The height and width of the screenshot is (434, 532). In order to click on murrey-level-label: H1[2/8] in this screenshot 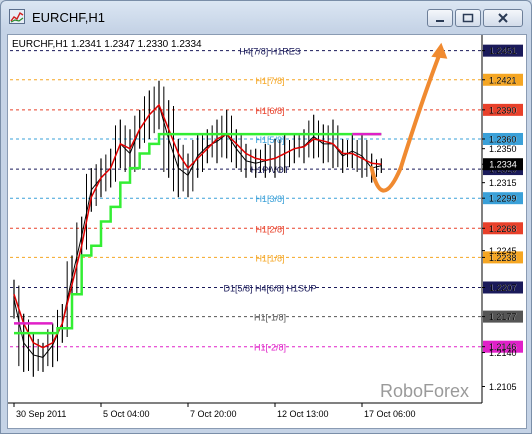, I will do `click(269, 229)`.